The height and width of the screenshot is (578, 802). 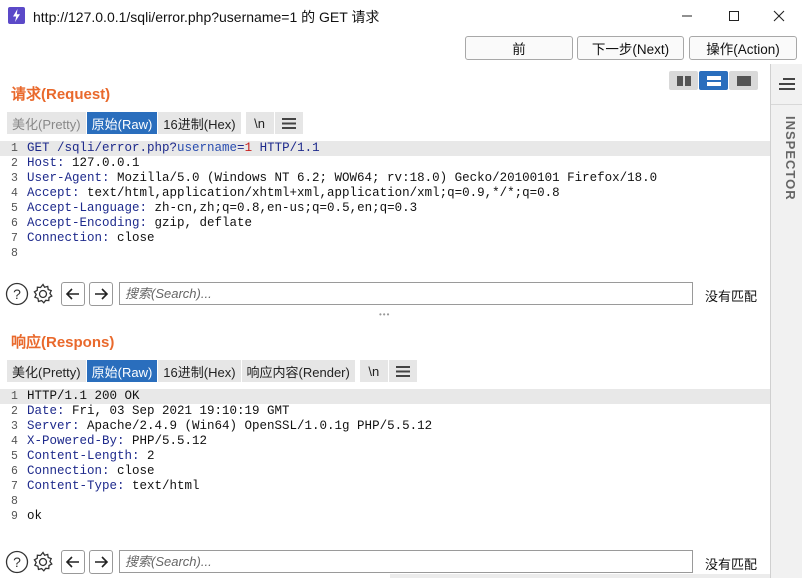 What do you see at coordinates (743, 48) in the screenshot?
I see `action-button: 操作(Action)` at bounding box center [743, 48].